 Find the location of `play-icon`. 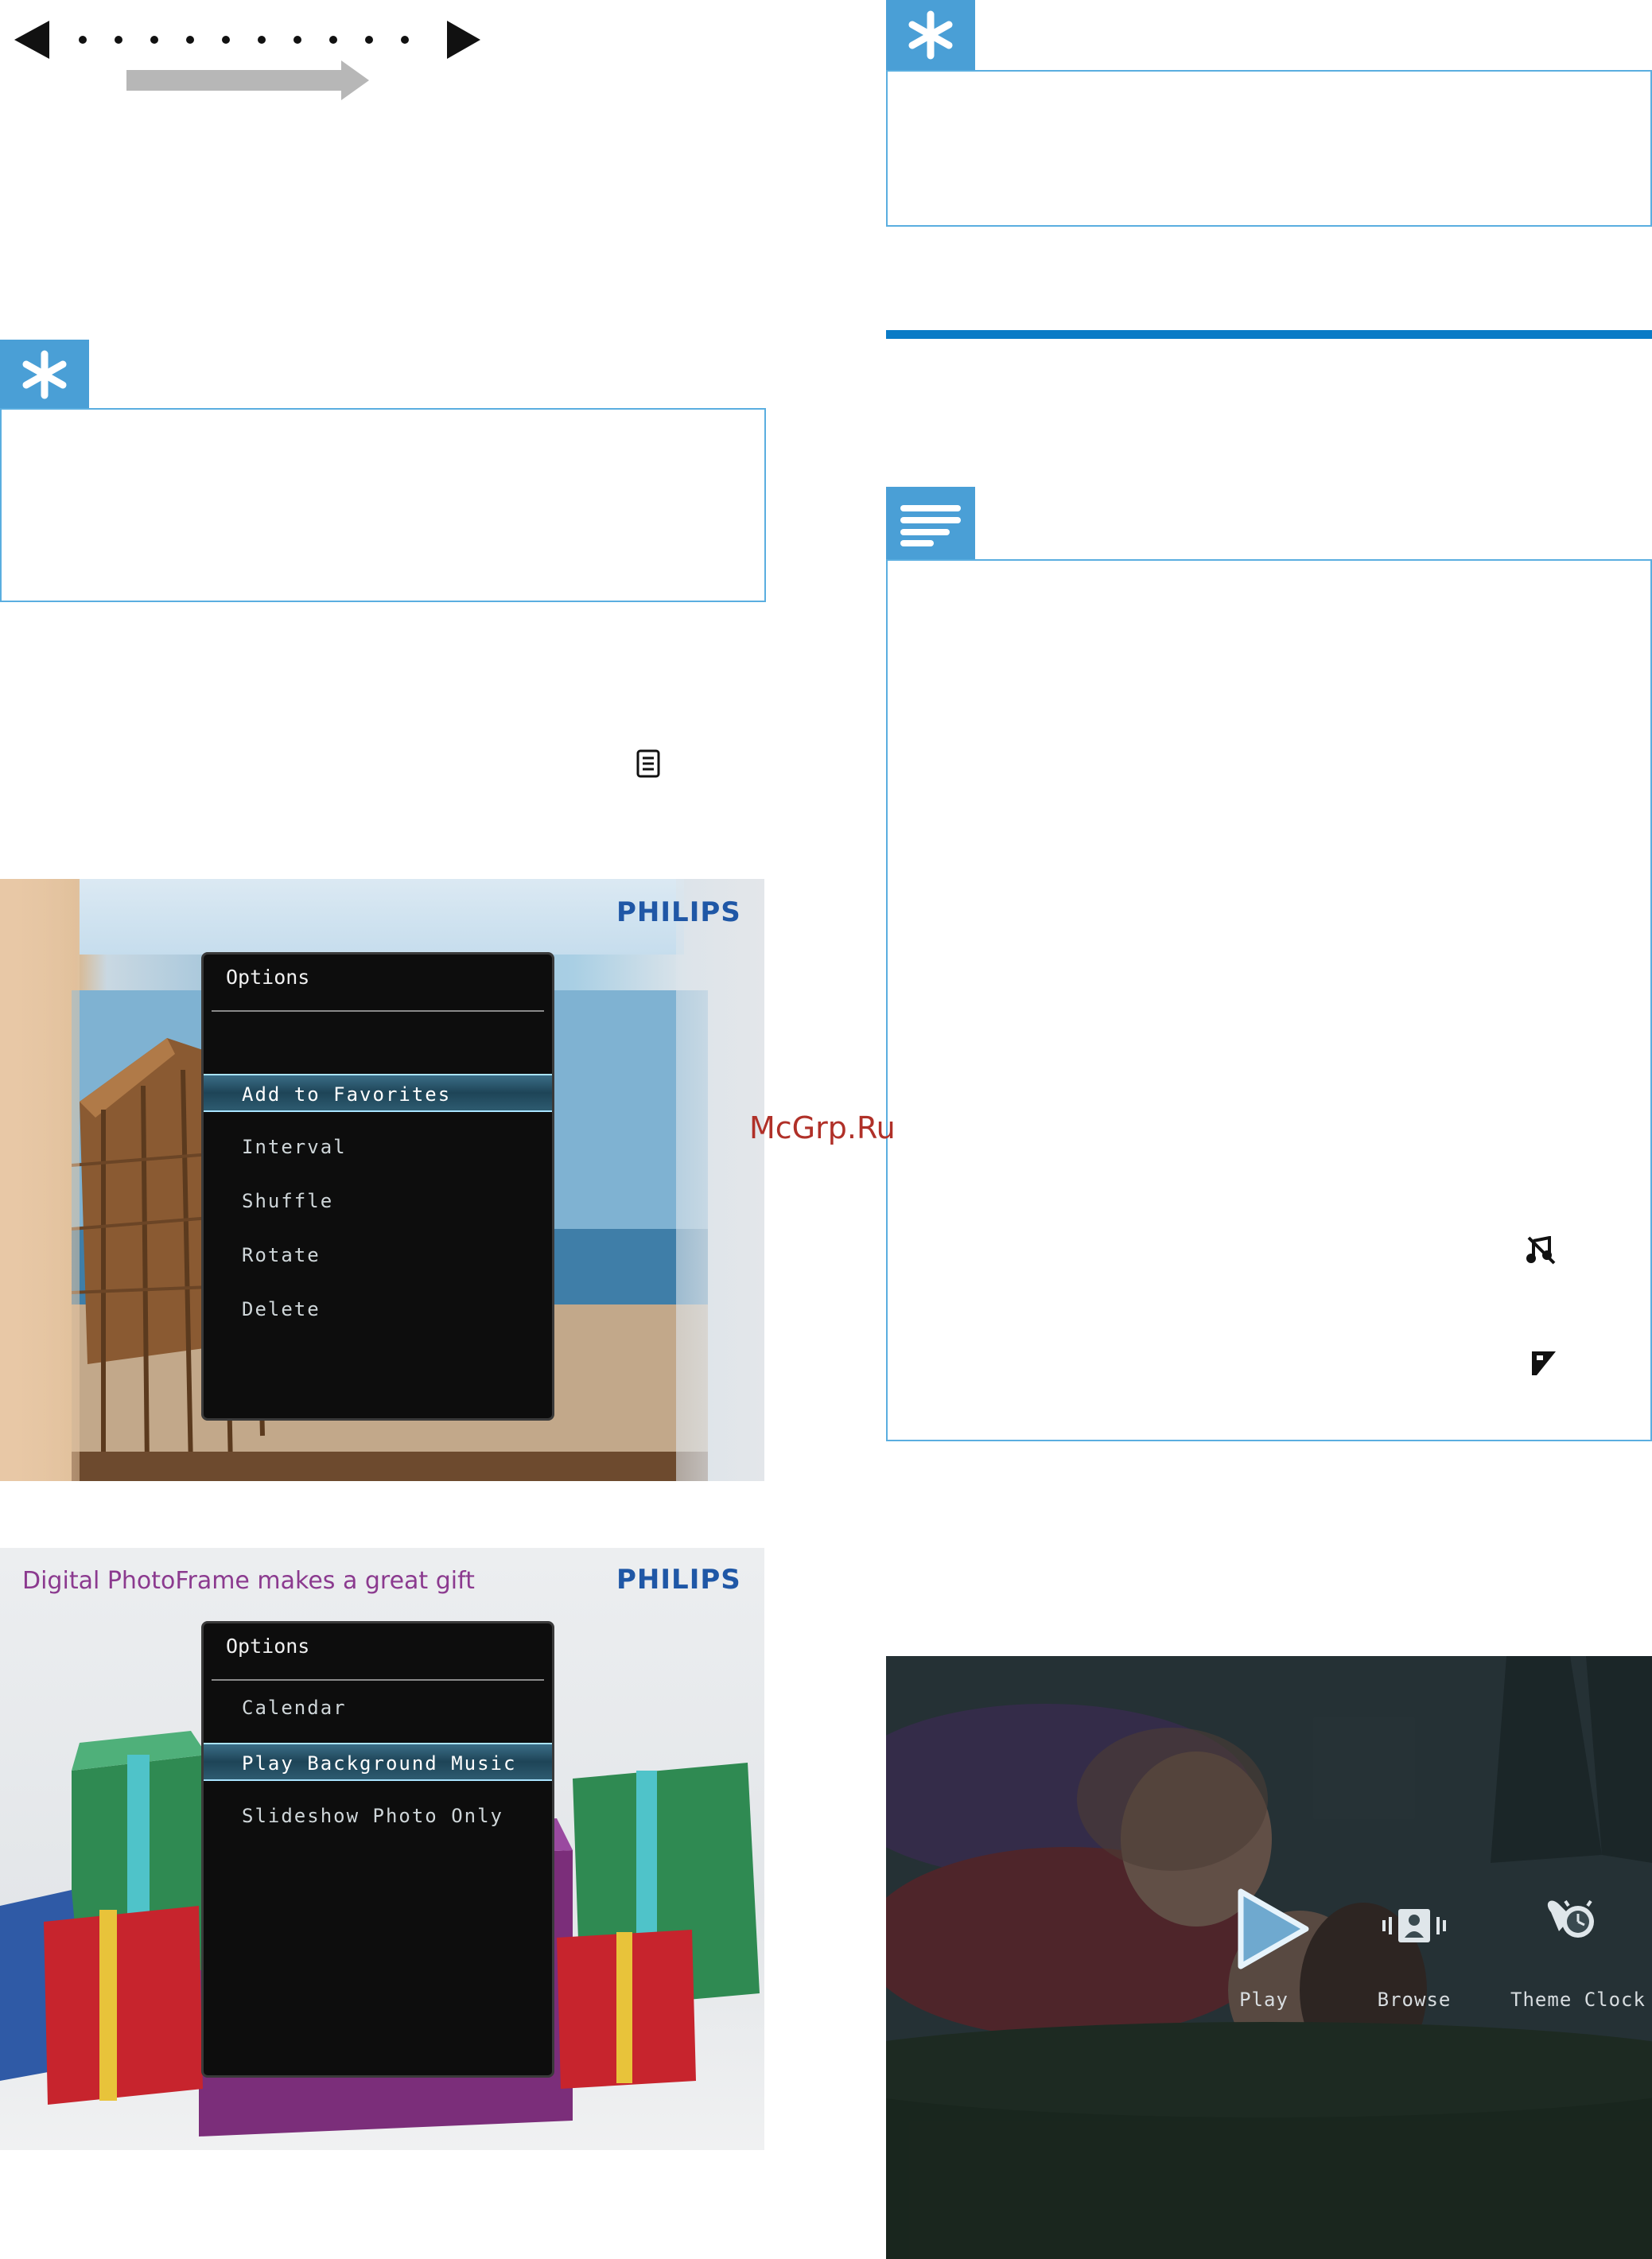

play-icon is located at coordinates (1270, 1929).